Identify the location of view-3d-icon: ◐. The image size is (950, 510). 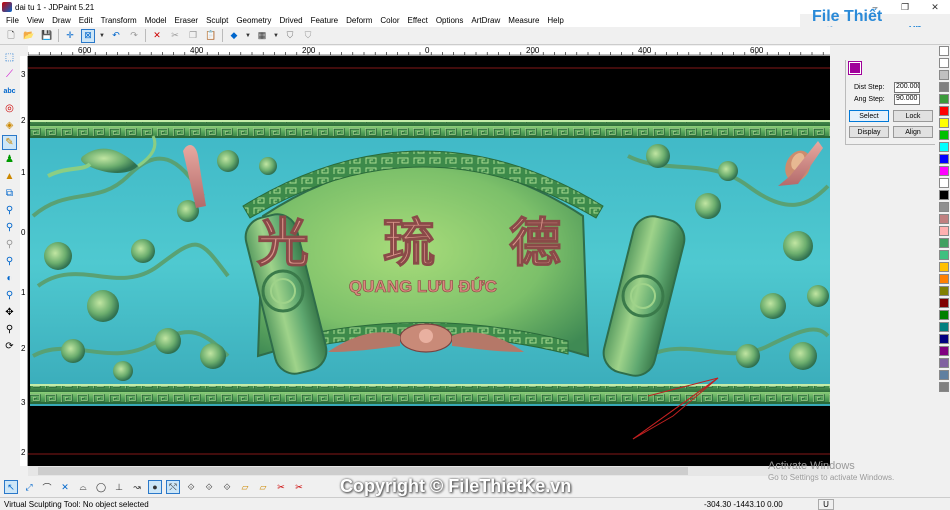
(9, 278).